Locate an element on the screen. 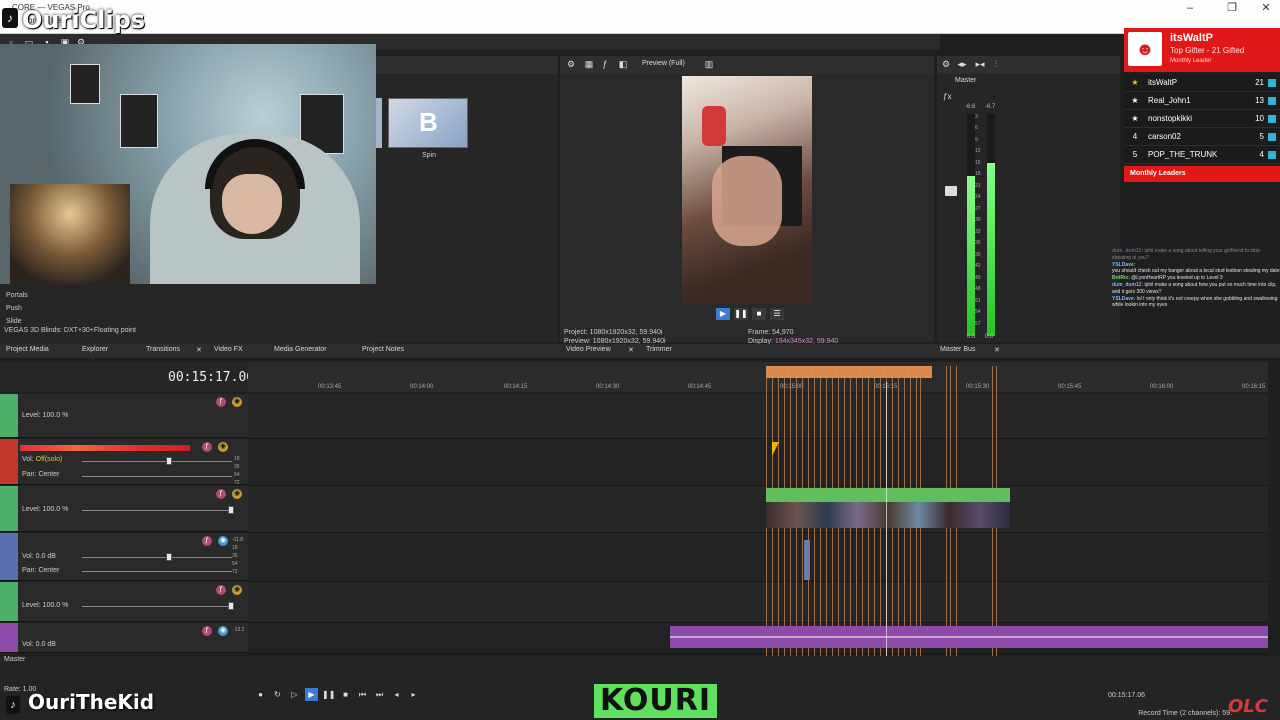  track-header-3: Level: 100.0 % ƒ ◉ is located at coordinates (124, 509).